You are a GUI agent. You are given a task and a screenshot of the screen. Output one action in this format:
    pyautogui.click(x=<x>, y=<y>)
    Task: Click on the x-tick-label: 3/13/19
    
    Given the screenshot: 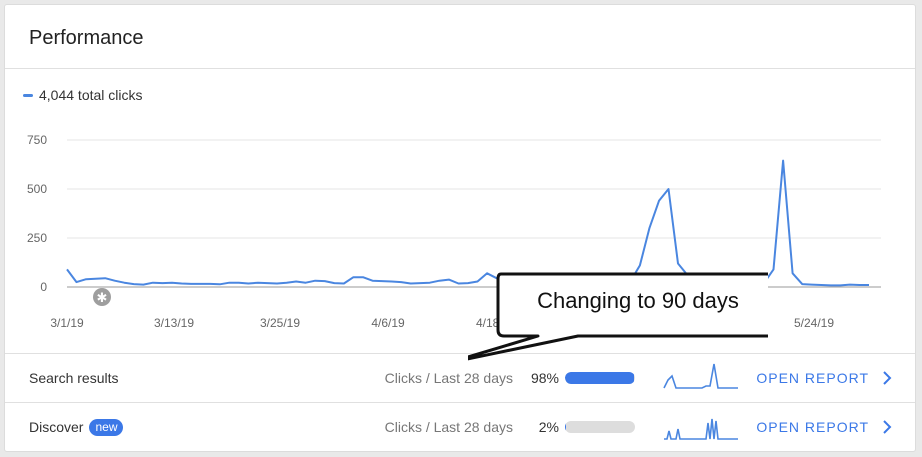 What is the action you would take?
    pyautogui.click(x=174, y=323)
    